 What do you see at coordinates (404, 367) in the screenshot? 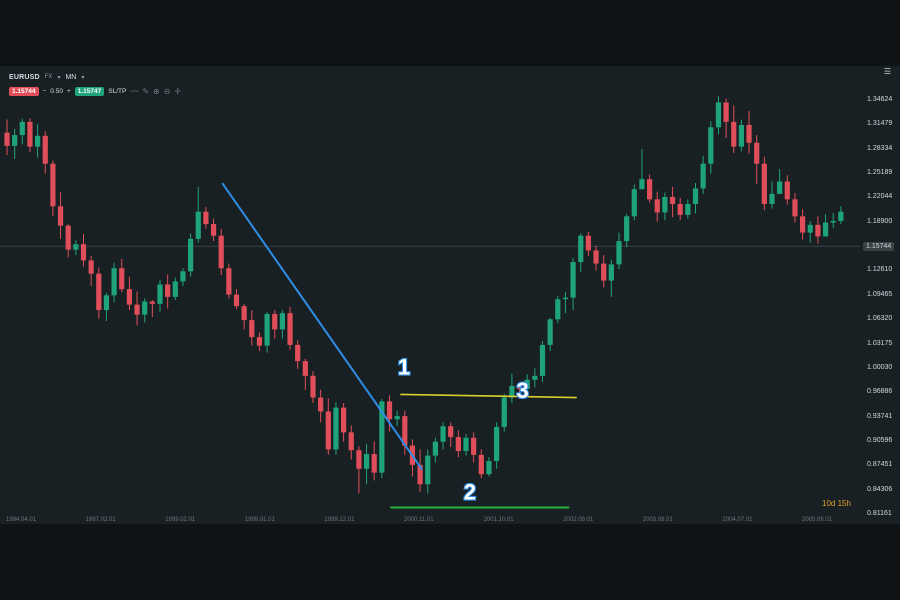
I see `pattern-marker-1: 1` at bounding box center [404, 367].